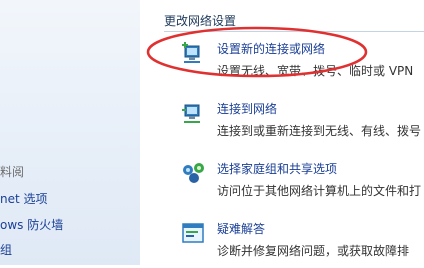 The width and height of the screenshot is (424, 268). Describe the element at coordinates (247, 108) in the screenshot. I see `task-title: 连接到网络` at that location.